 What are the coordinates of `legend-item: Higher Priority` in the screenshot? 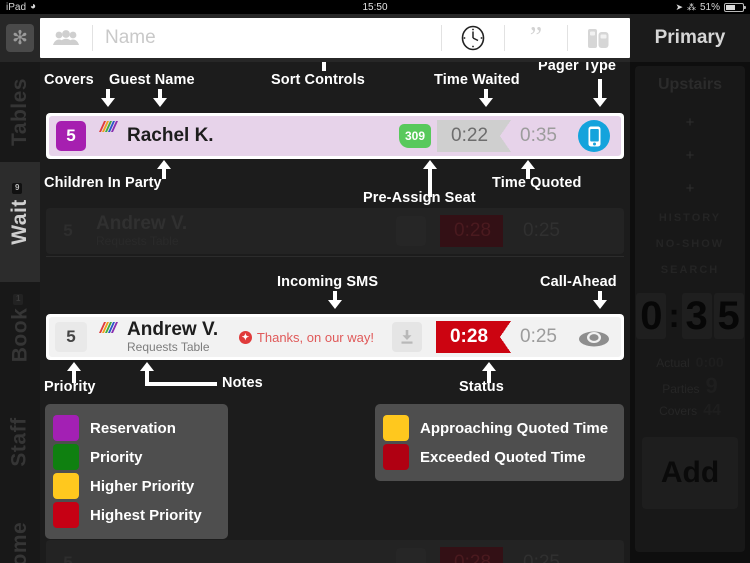 It's located at (134, 486).